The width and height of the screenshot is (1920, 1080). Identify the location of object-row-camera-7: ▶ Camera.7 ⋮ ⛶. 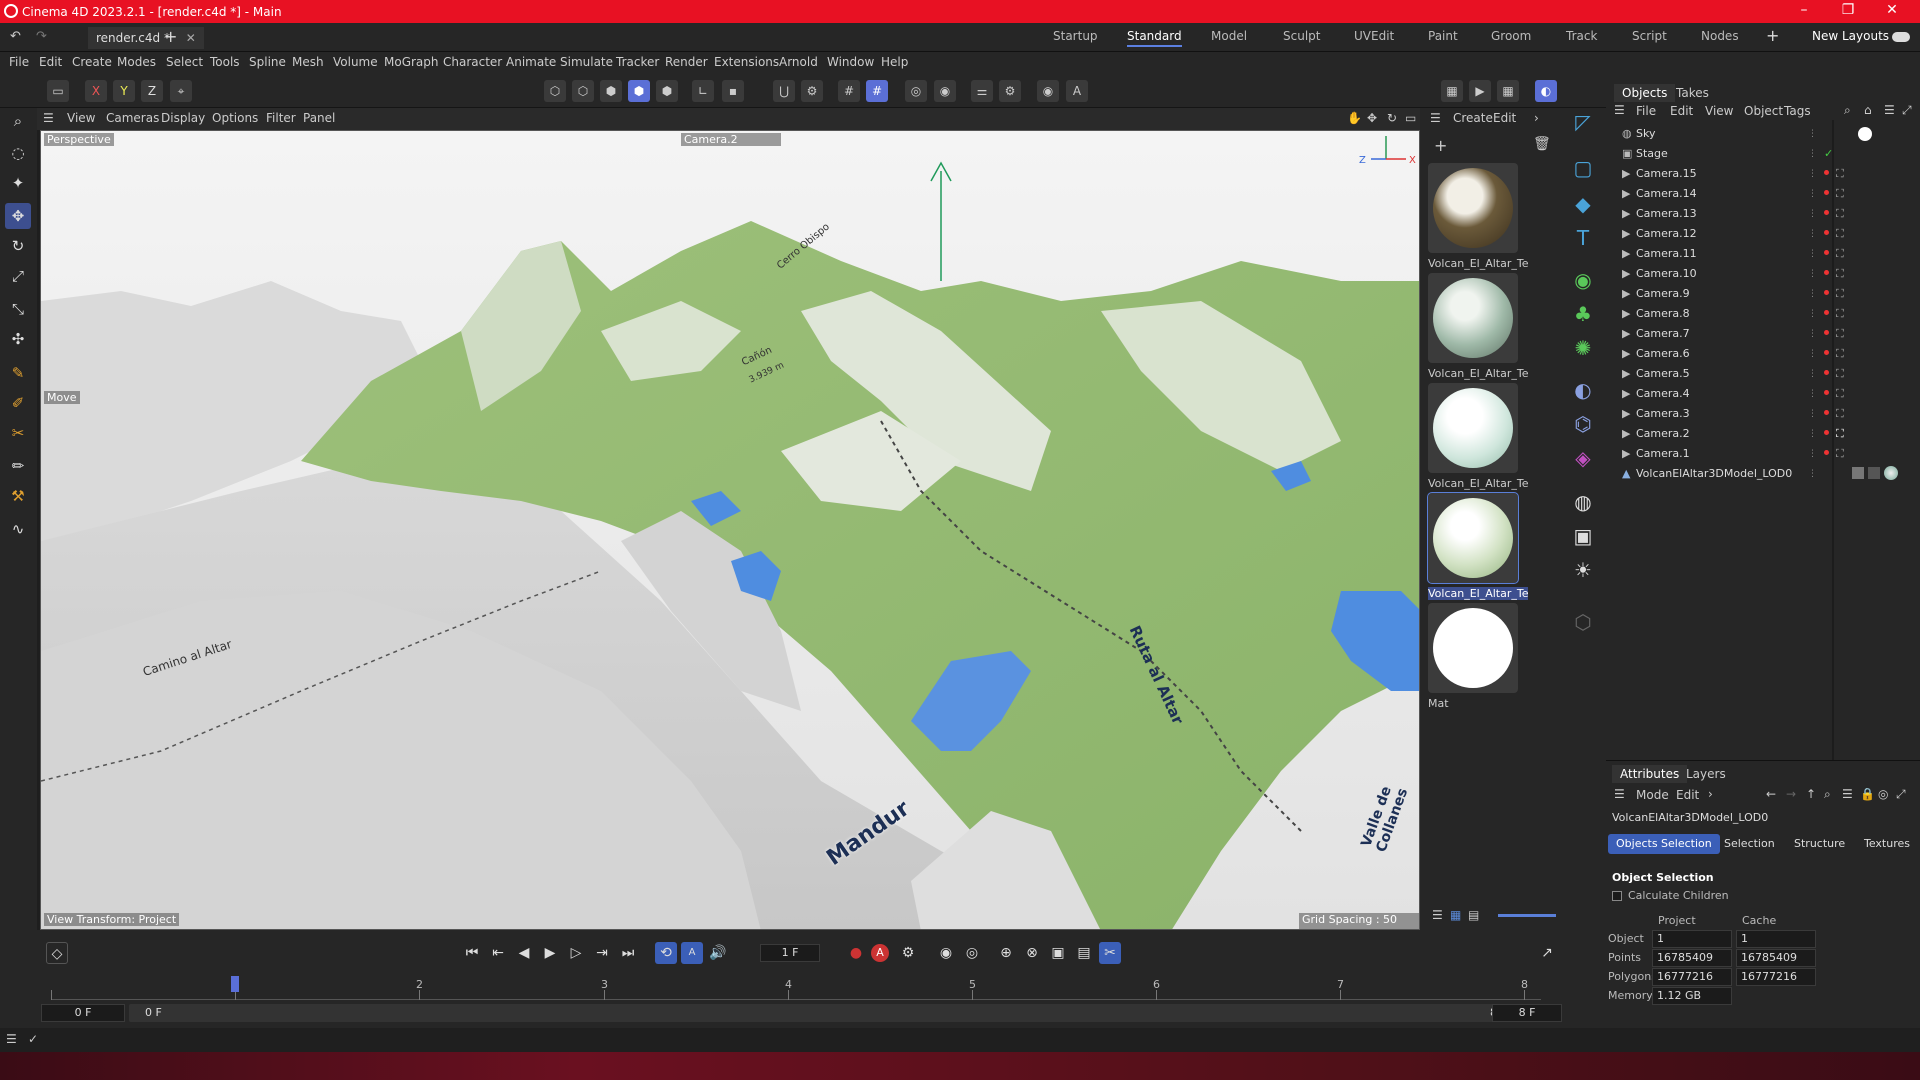
(1737, 334).